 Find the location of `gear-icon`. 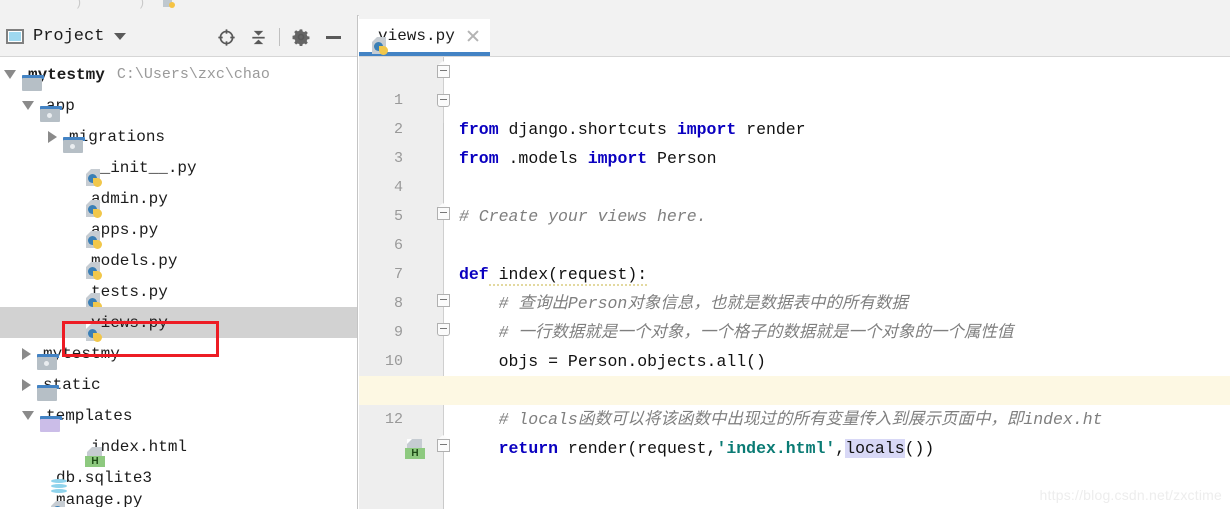

gear-icon is located at coordinates (301, 37).